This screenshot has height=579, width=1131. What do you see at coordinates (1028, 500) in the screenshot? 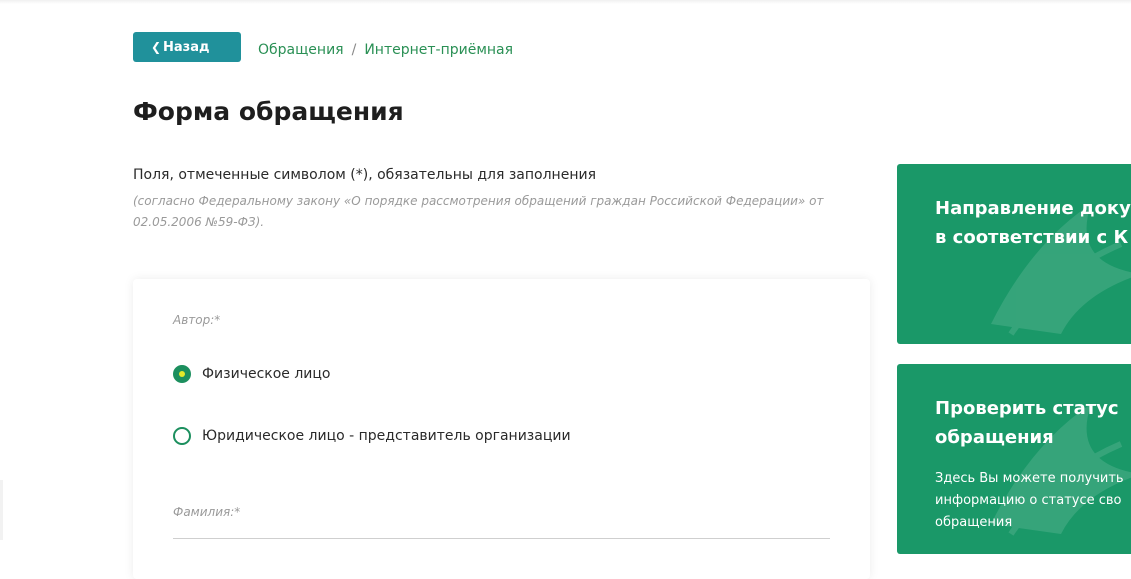
I see `sidebar-card-status-text-line2: информацию о статусе сво` at bounding box center [1028, 500].